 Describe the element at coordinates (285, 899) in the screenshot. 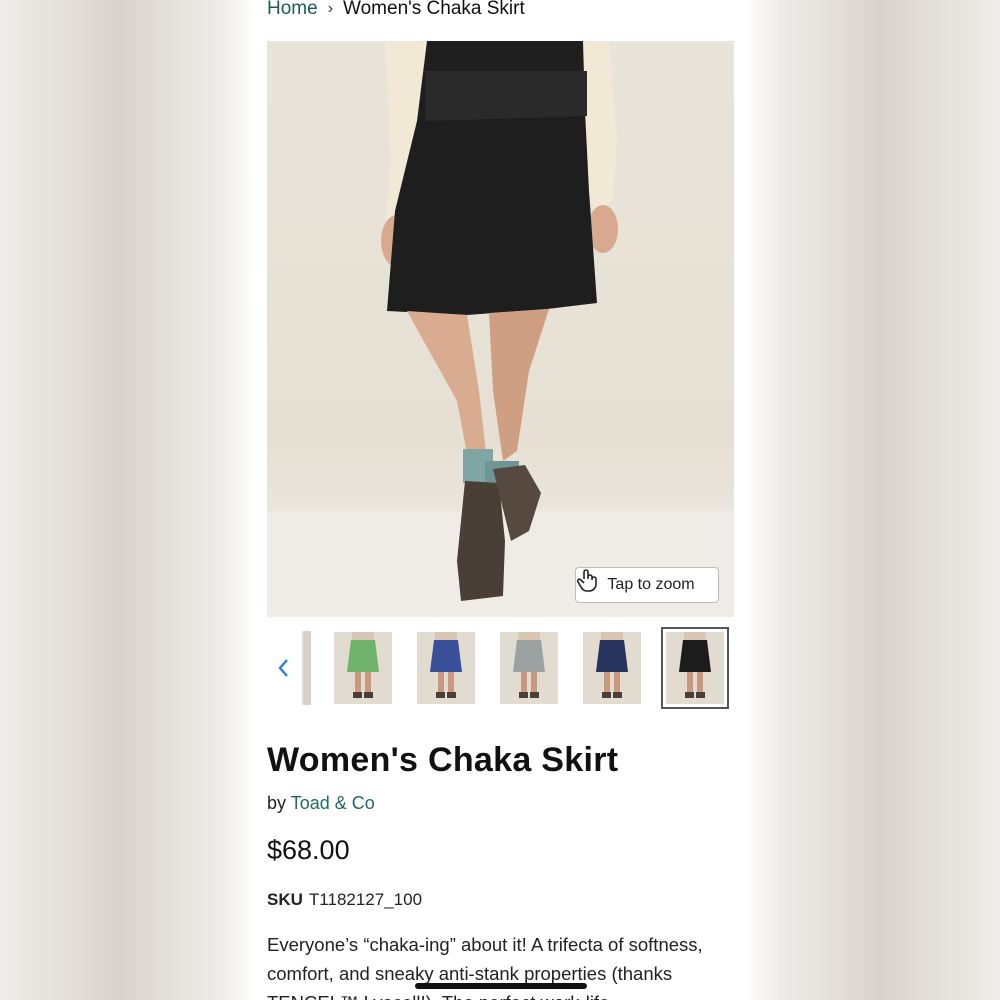

I see `sku-label: SKU` at that location.